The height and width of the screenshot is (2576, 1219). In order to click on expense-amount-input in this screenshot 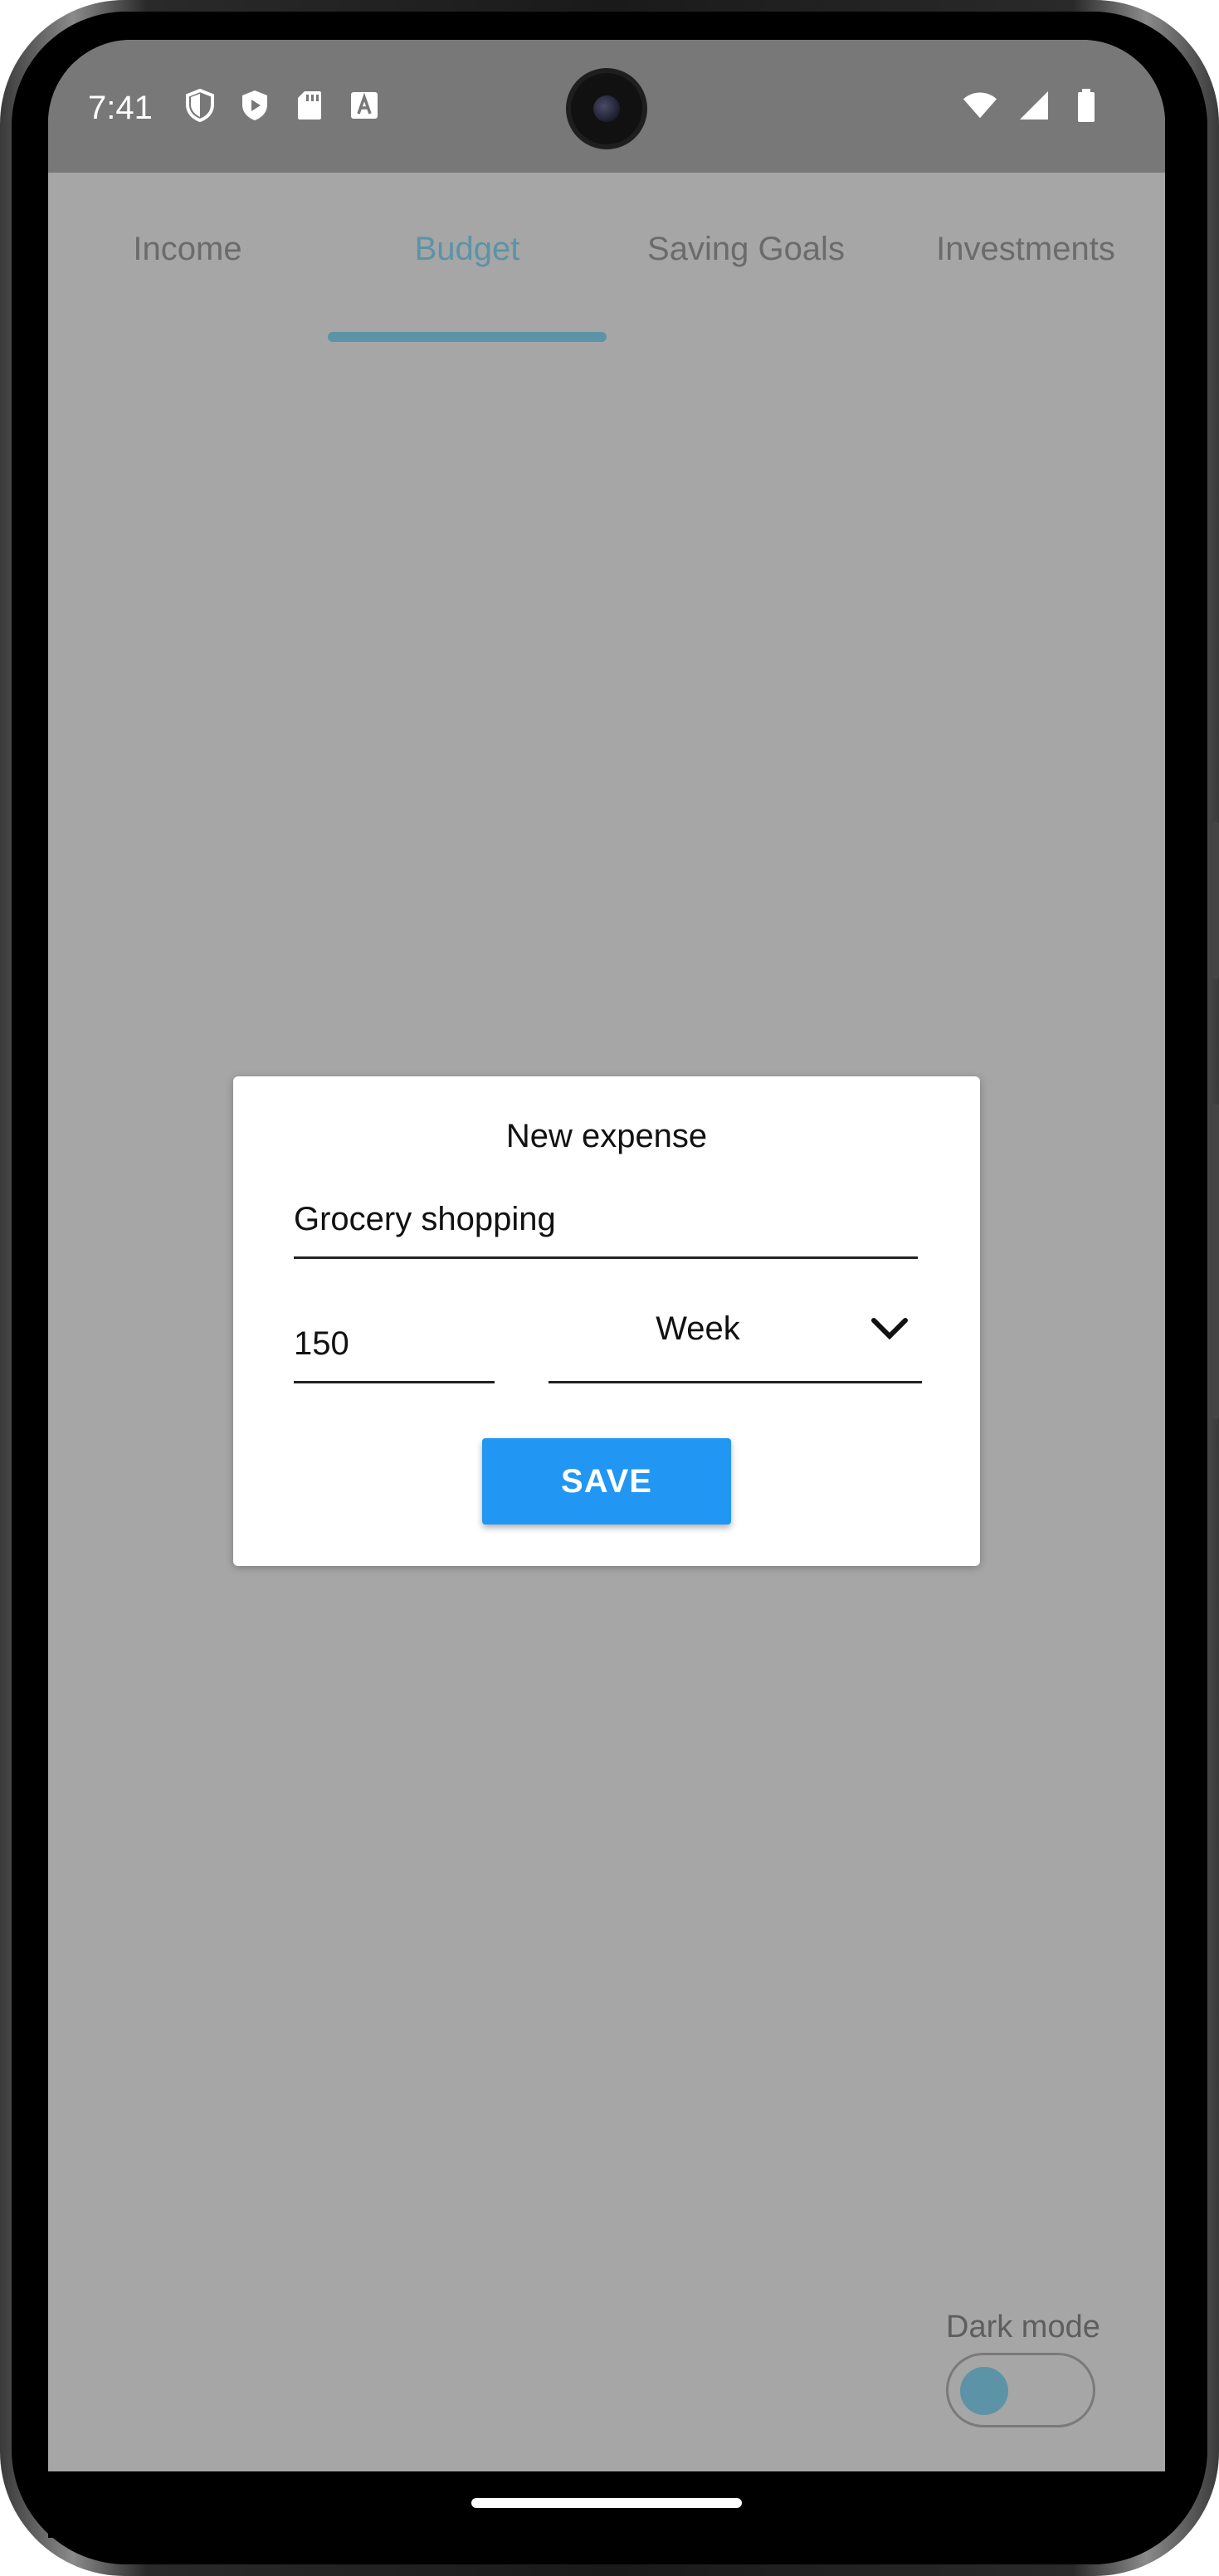, I will do `click(395, 1344)`.